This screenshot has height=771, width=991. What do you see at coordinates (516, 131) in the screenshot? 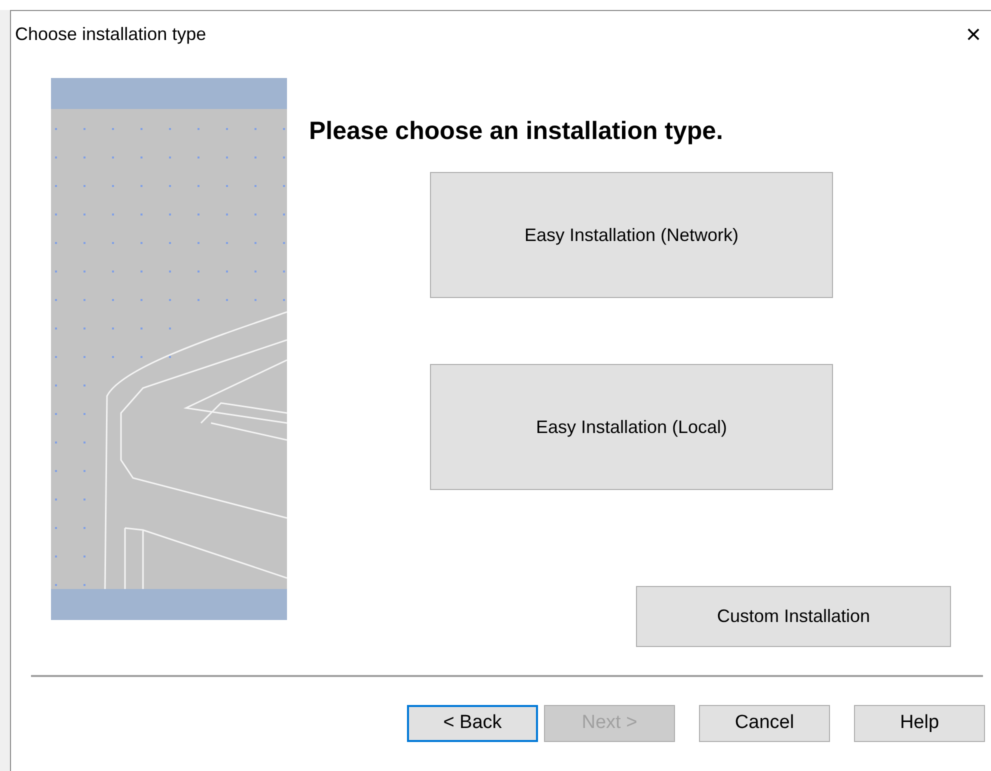
I see `heading: Please choose an installation type.` at bounding box center [516, 131].